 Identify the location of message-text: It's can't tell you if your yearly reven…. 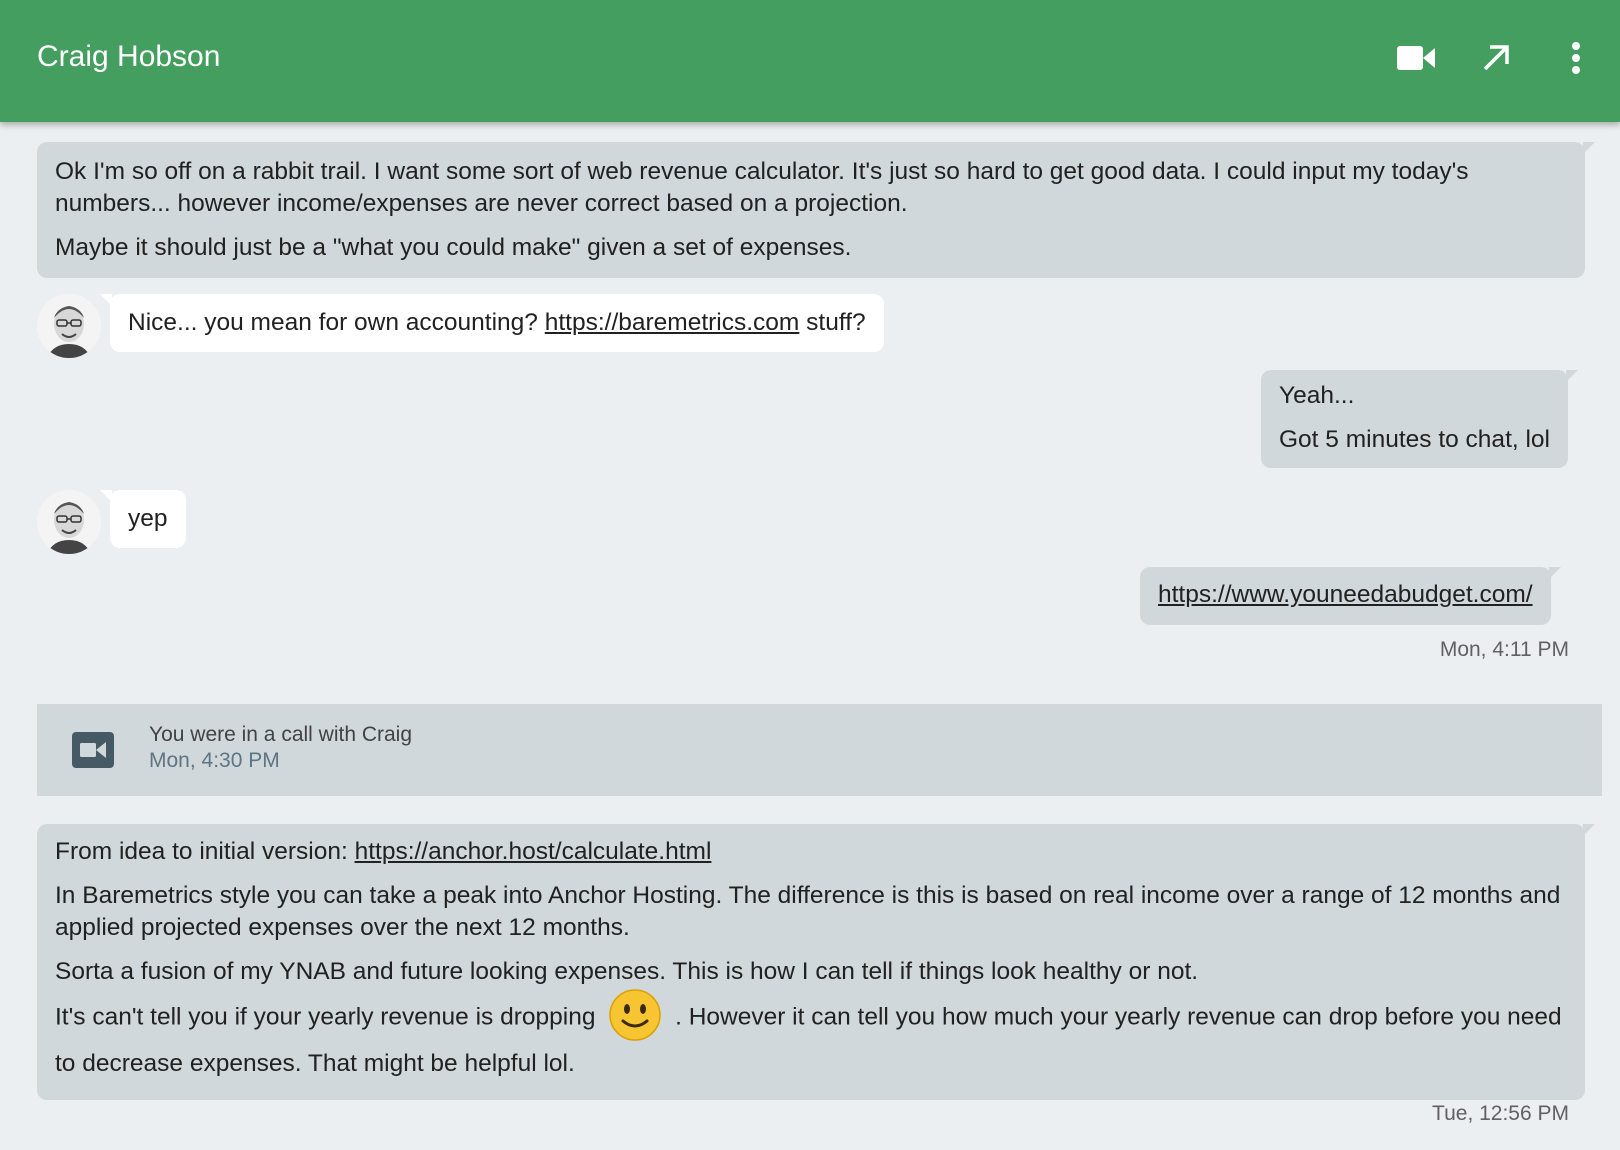
(329, 1017).